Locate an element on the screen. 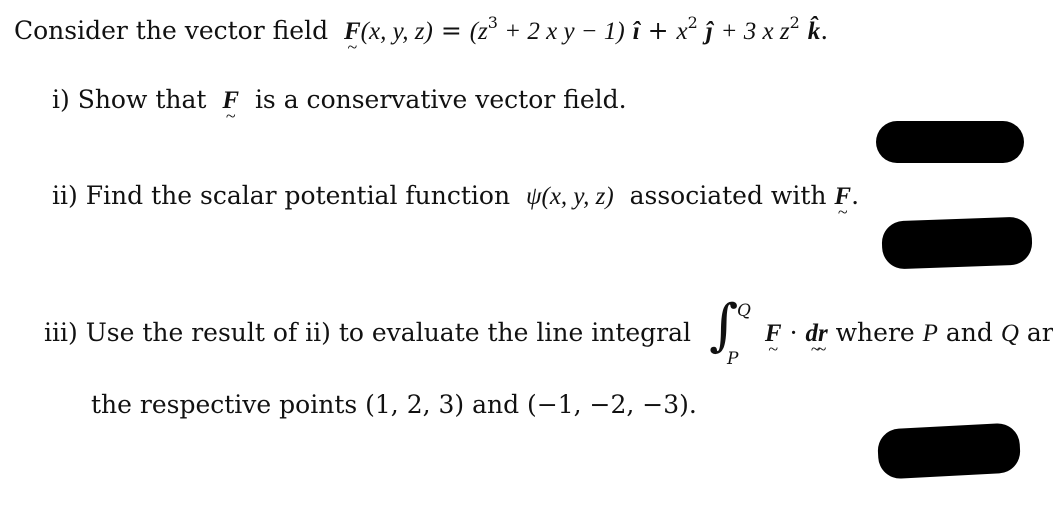  integrand-field: F is located at coordinates (773, 334).